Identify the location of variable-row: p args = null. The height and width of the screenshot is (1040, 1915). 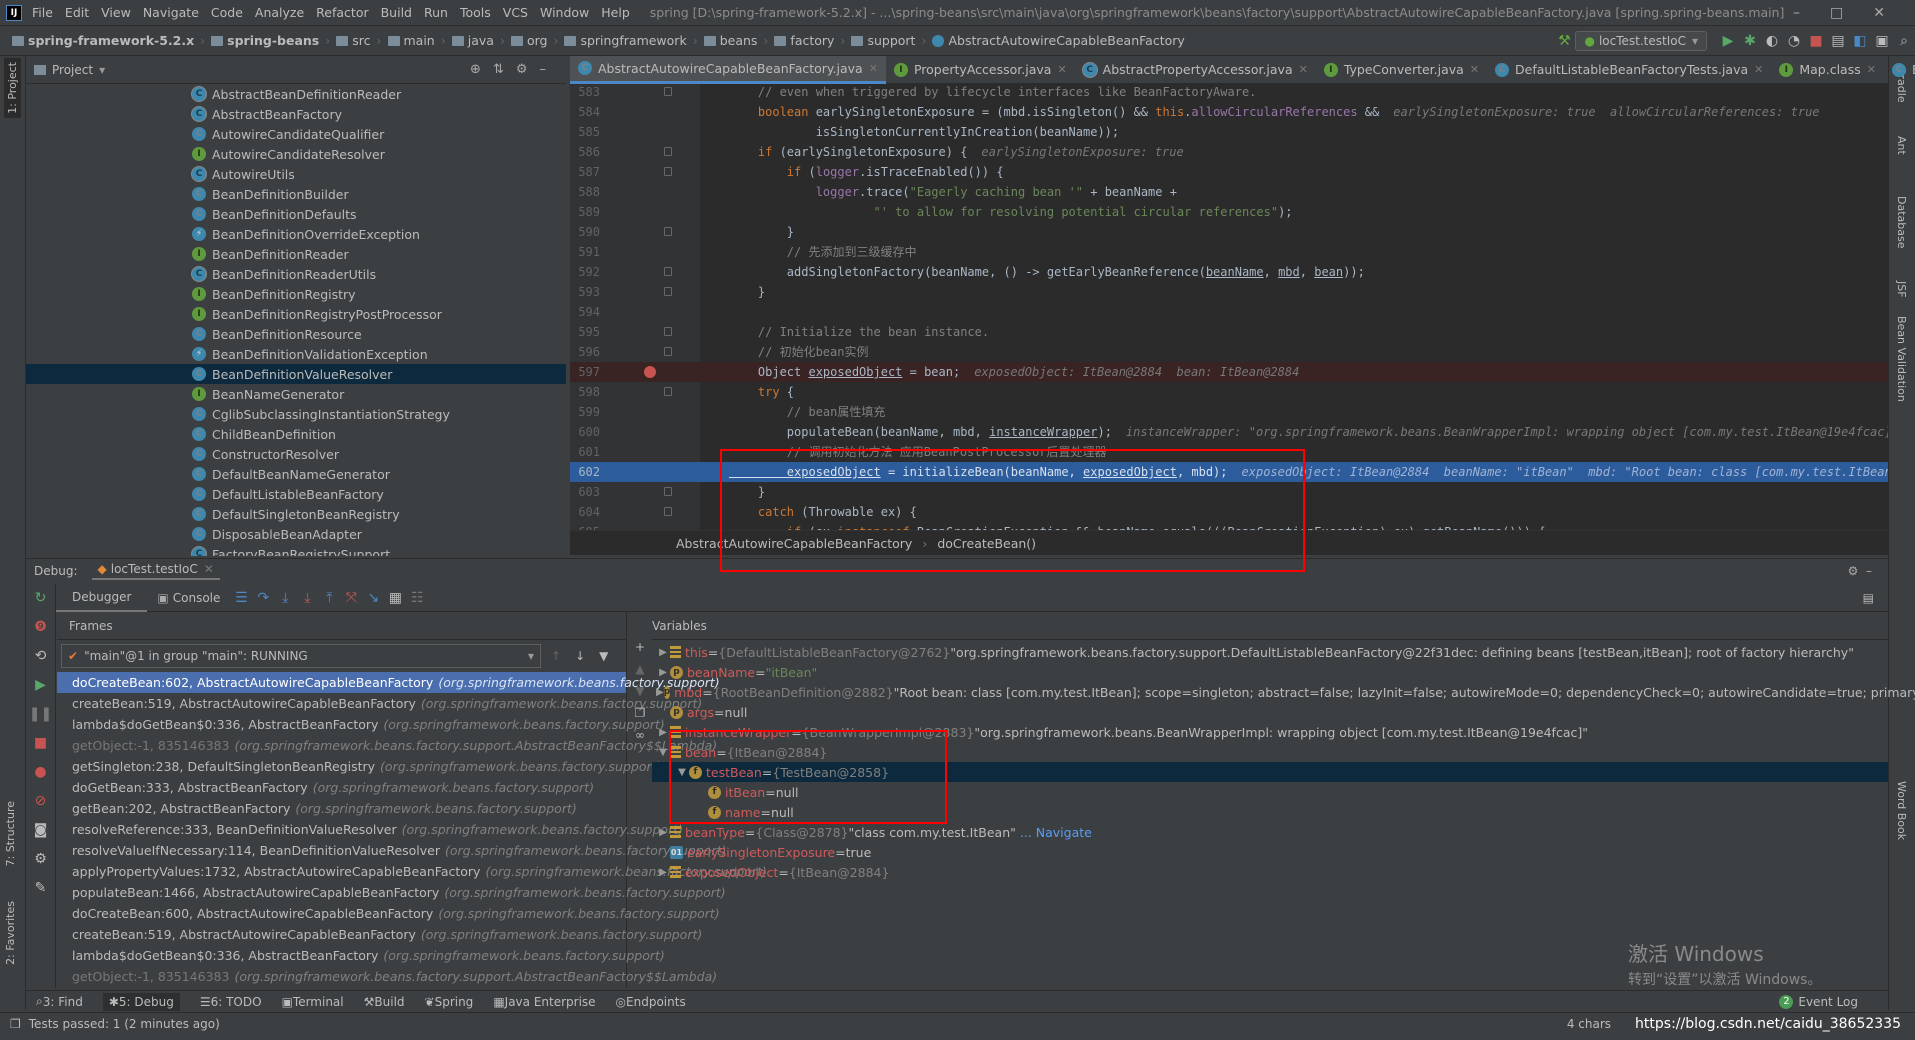
(1270, 712).